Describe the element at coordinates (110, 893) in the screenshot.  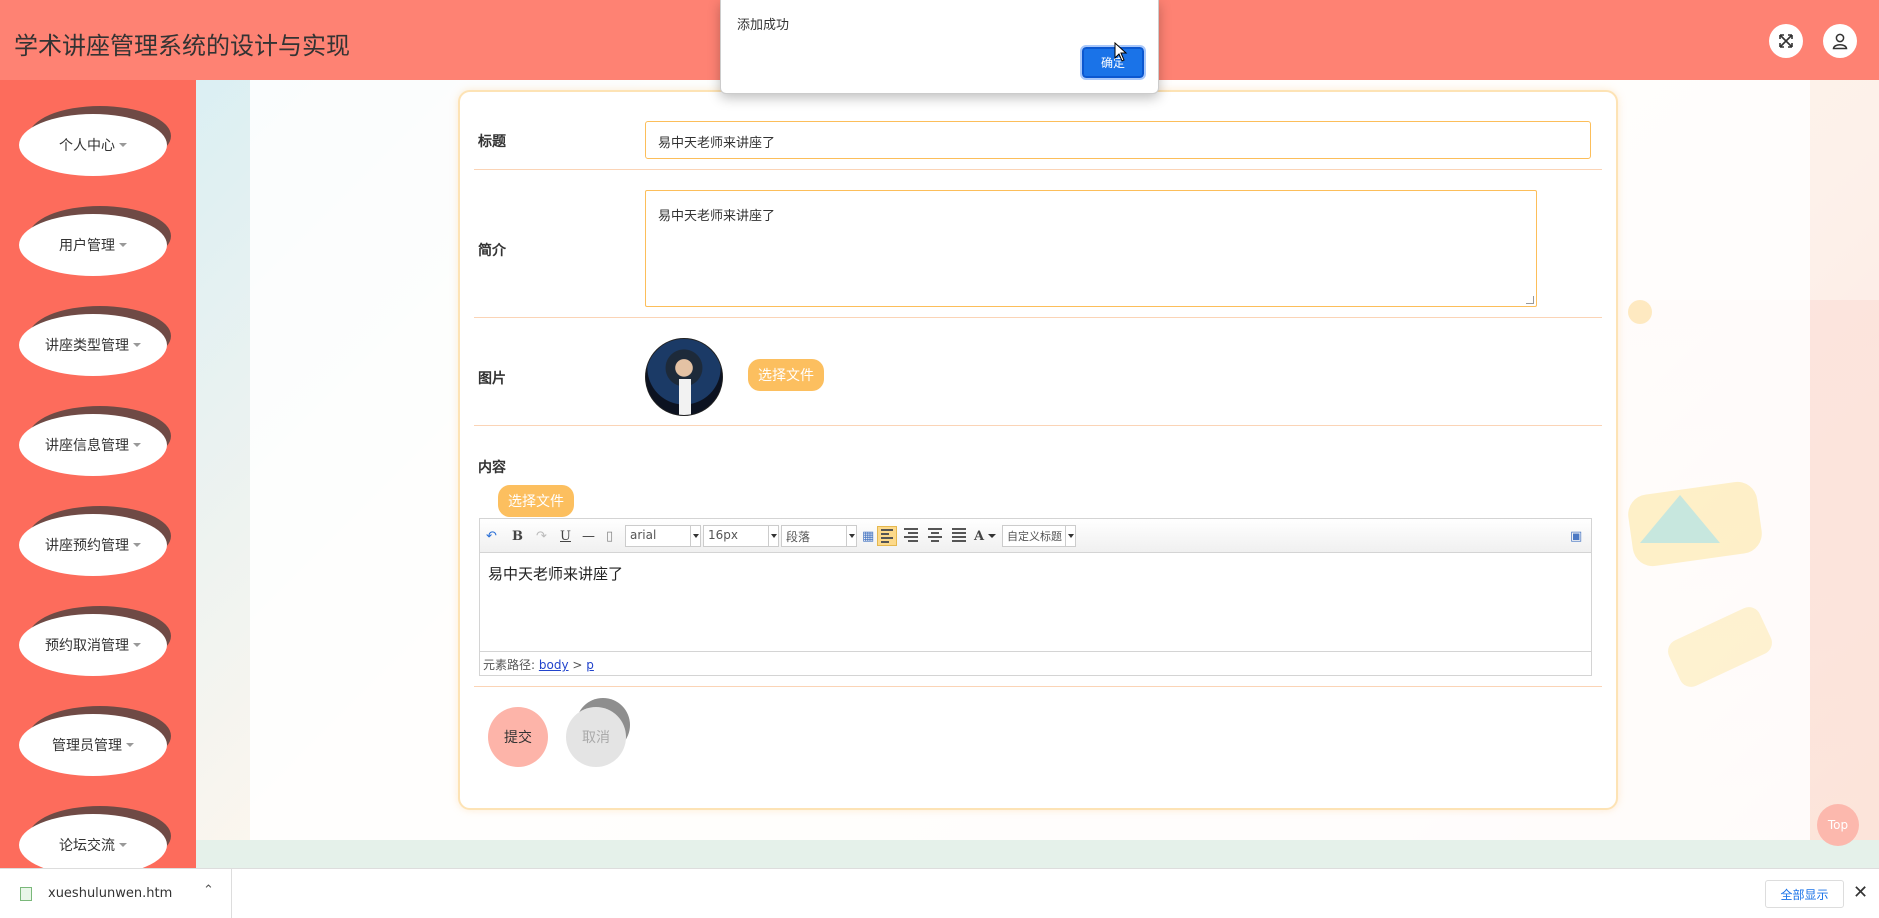
I see `download-file-name: xueshulunwen.htm` at that location.